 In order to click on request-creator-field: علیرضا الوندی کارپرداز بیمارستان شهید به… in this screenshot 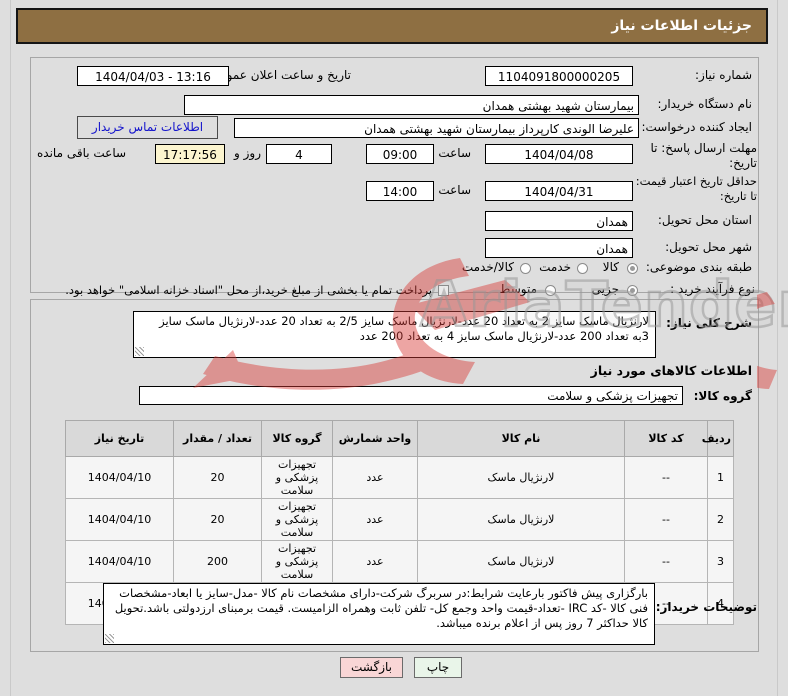, I will do `click(436, 128)`.